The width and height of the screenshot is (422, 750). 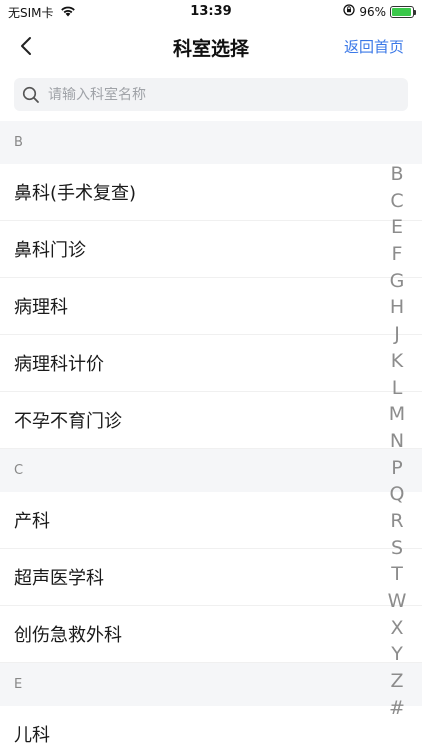 I want to click on index-letter: N, so click(x=397, y=441).